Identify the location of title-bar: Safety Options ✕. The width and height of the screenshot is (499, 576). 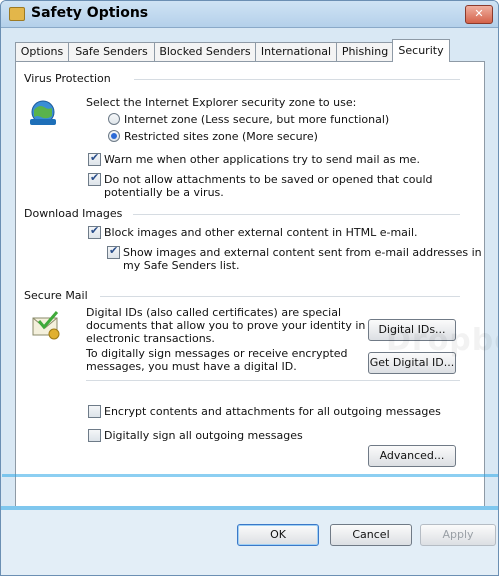
(249, 14).